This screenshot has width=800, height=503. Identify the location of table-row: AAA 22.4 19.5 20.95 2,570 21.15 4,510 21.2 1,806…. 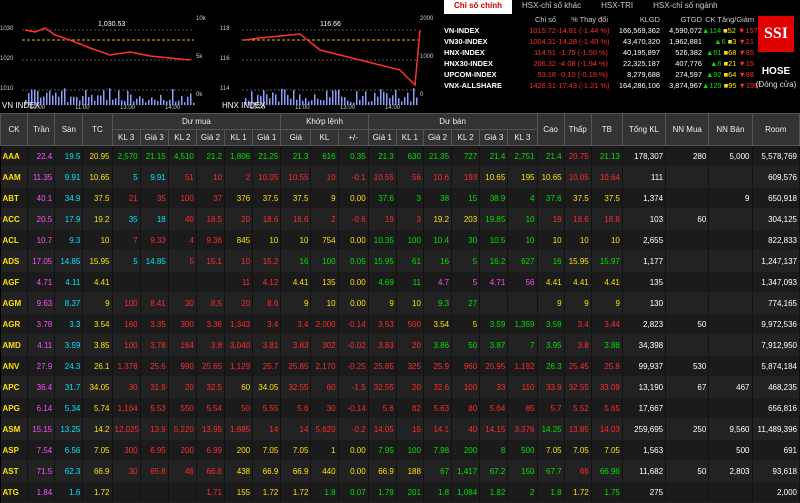
(400, 156).